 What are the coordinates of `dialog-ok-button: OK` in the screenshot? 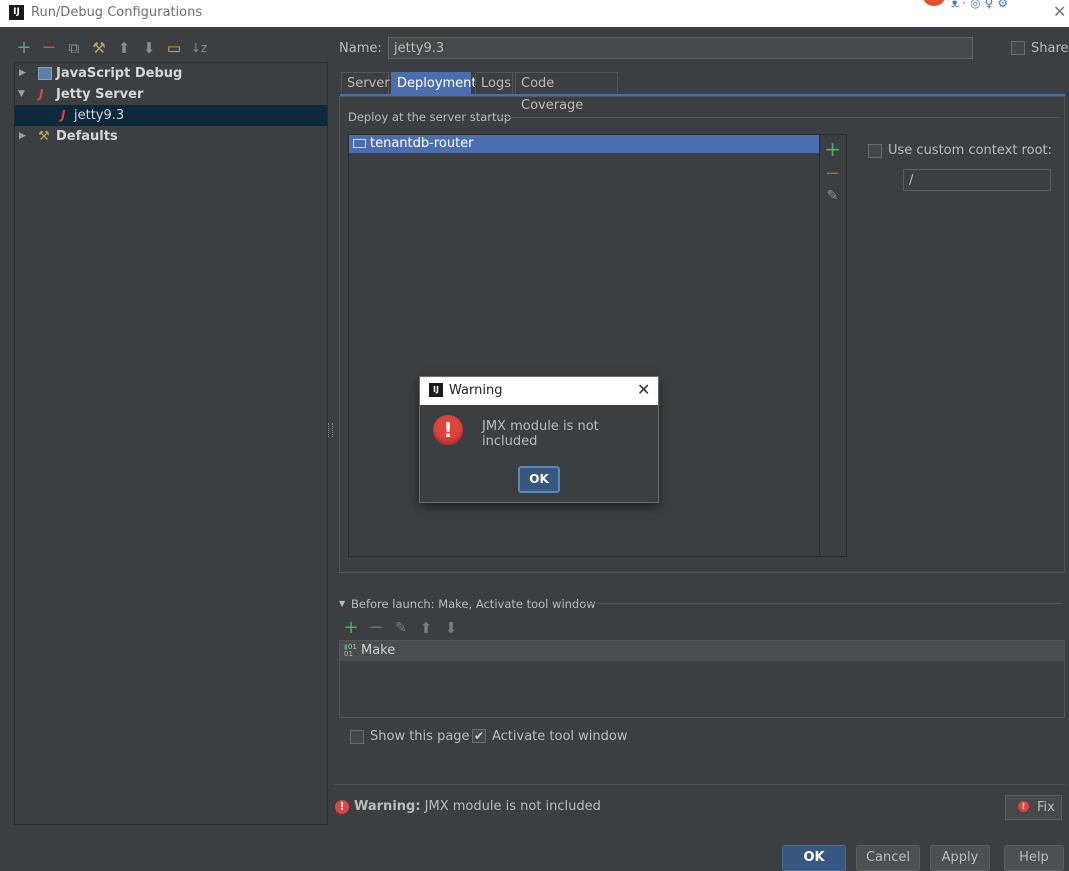 It's located at (539, 479).